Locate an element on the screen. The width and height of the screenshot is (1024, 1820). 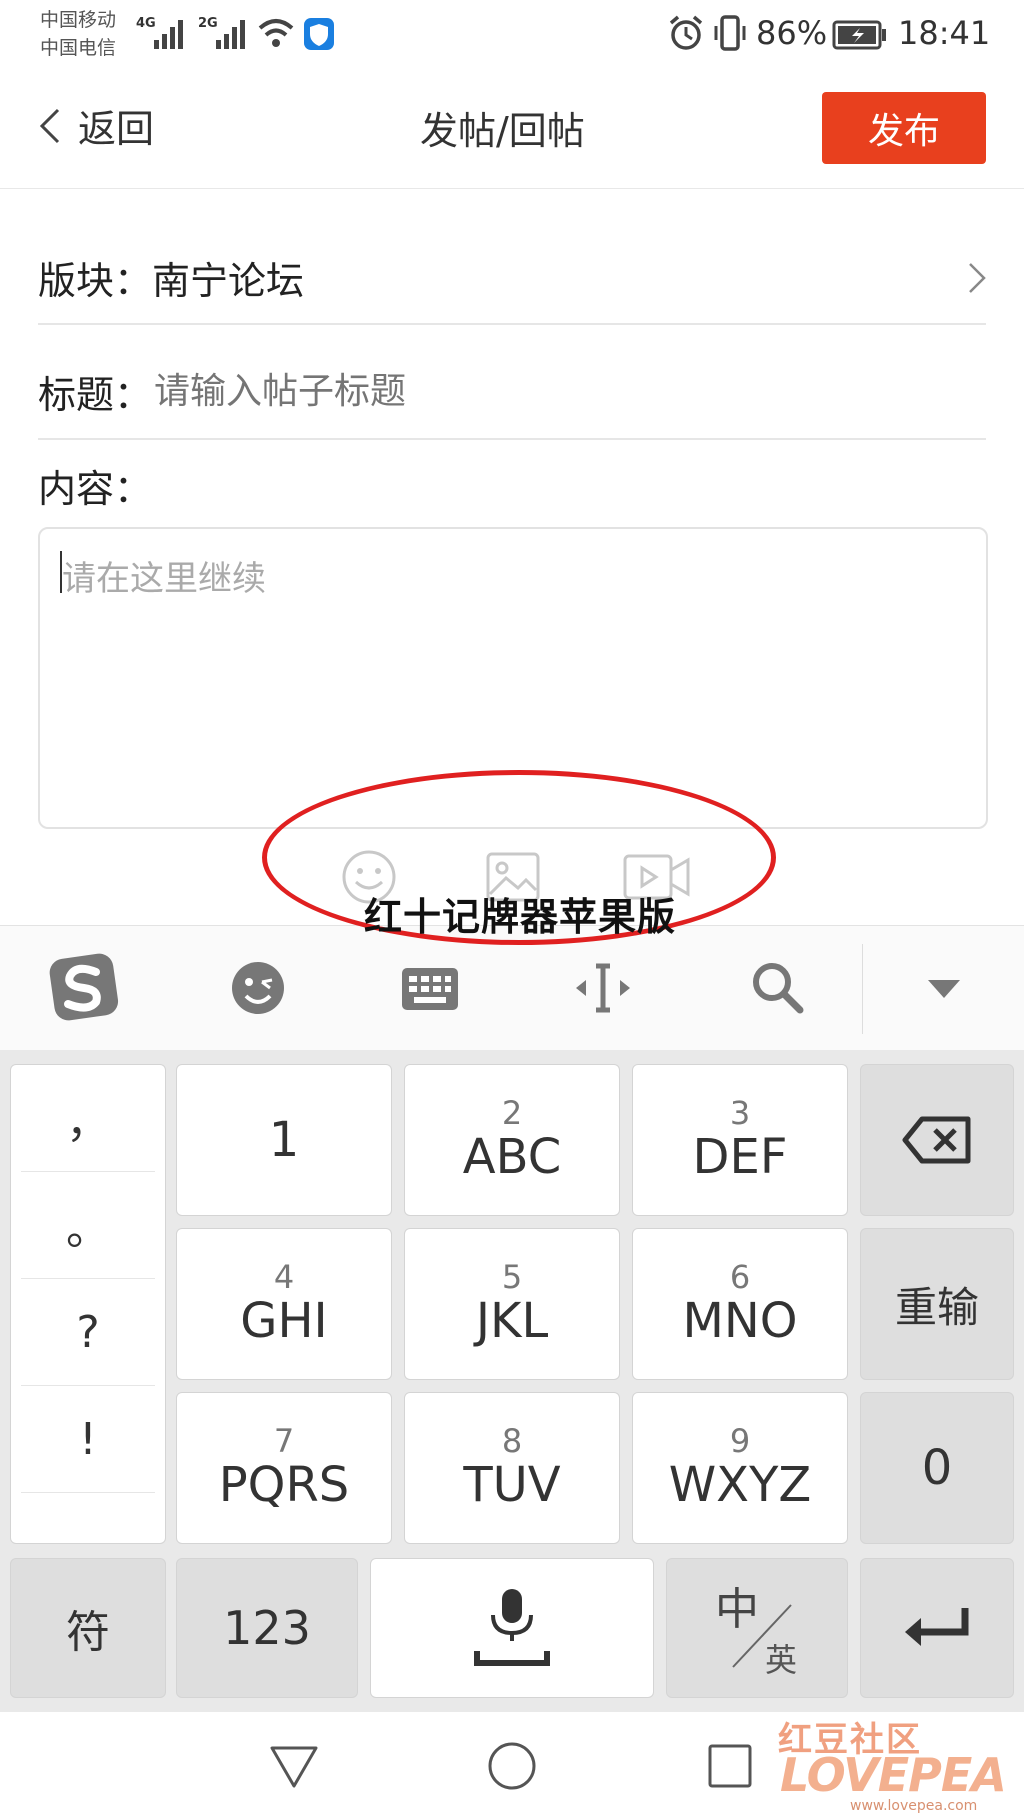
numbers-key: 123 is located at coordinates (267, 1628).